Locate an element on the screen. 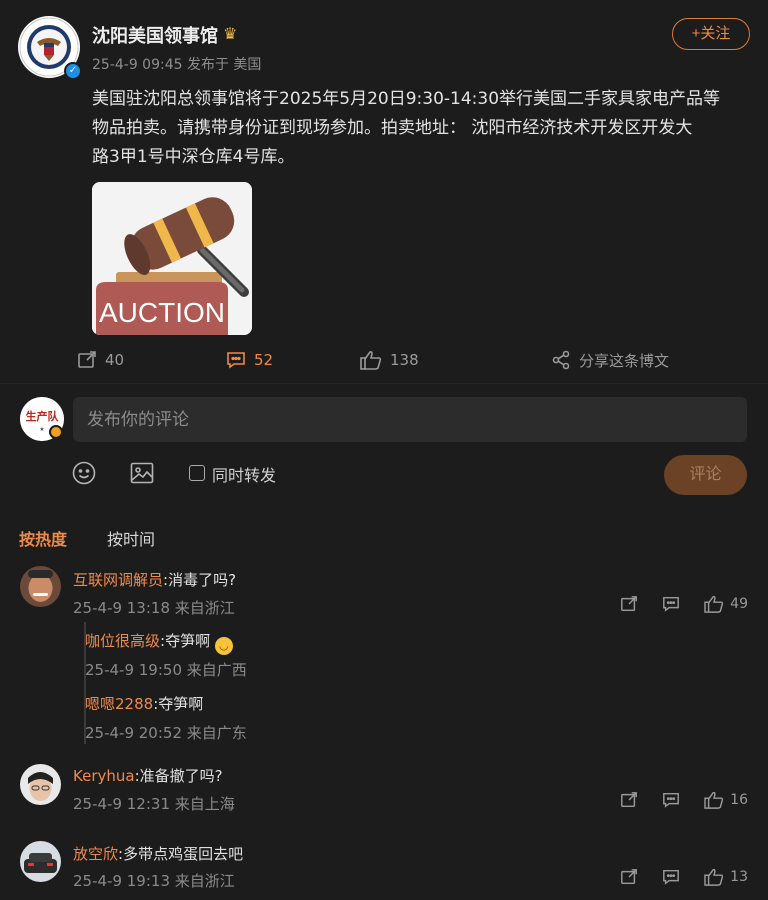 The width and height of the screenshot is (768, 900). repost-button: 40 is located at coordinates (100, 360).